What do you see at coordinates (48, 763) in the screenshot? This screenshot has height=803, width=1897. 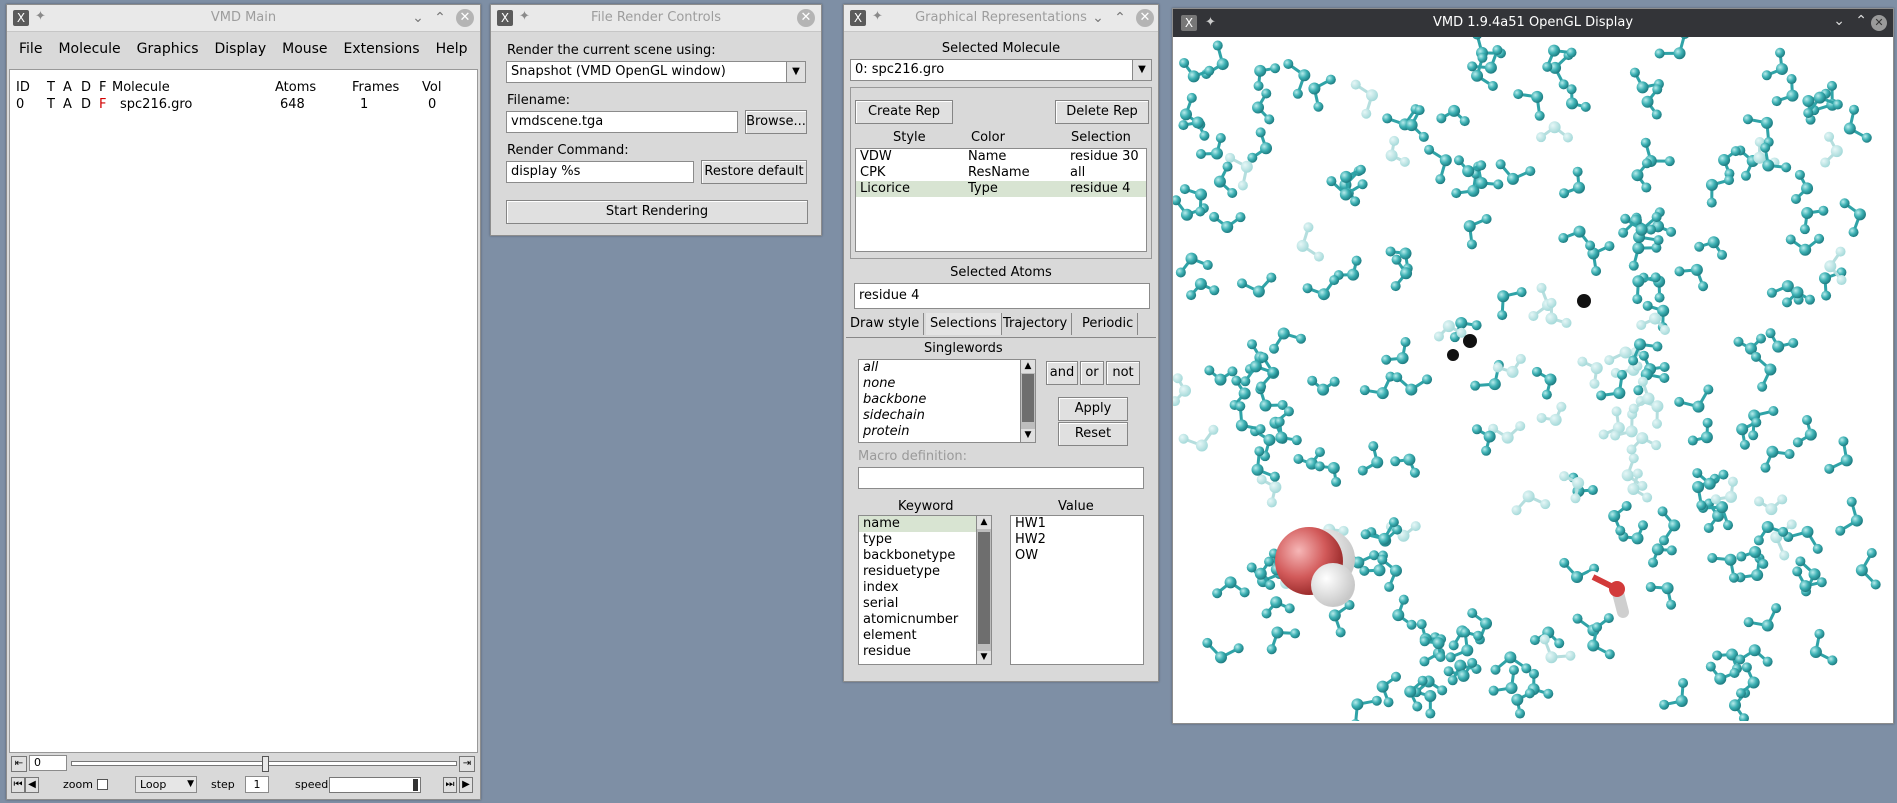 I see `frame-field: 0` at bounding box center [48, 763].